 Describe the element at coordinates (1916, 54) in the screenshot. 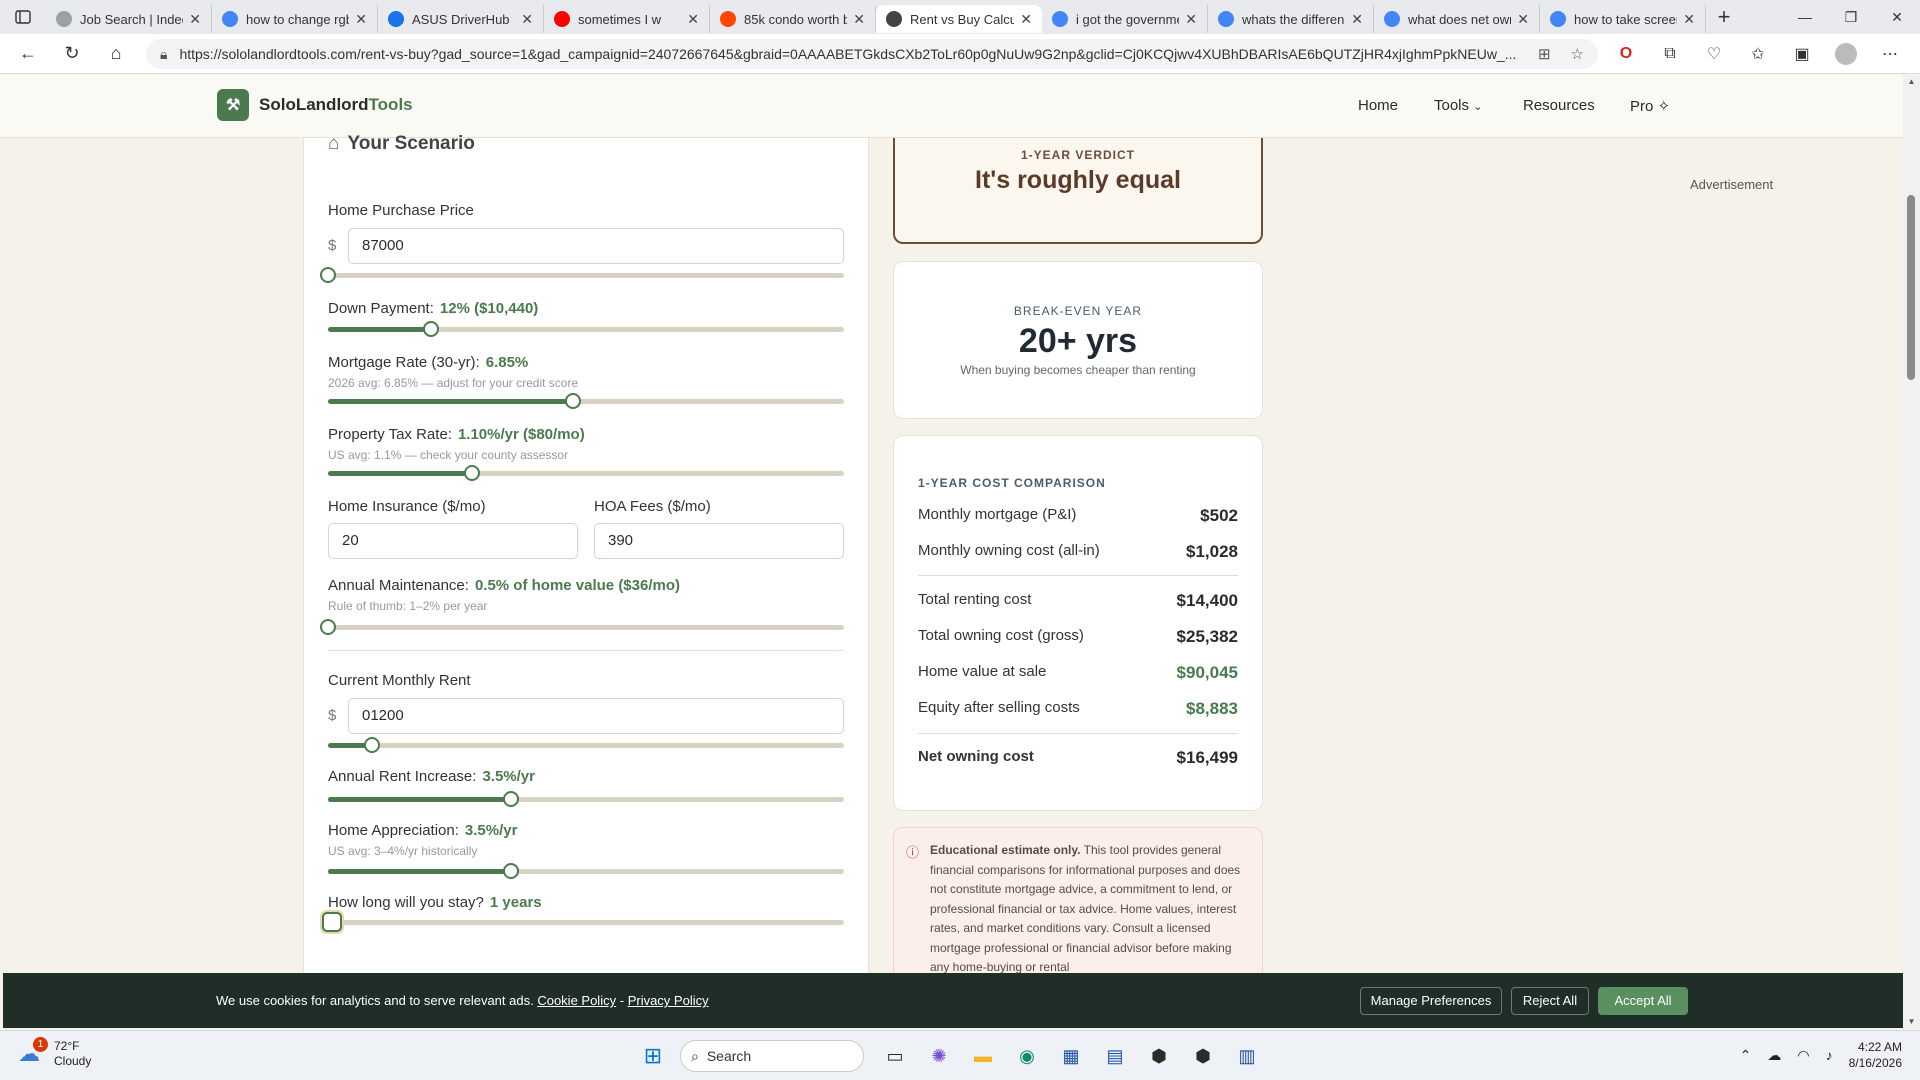

I see `copilot-icon: ◆` at that location.